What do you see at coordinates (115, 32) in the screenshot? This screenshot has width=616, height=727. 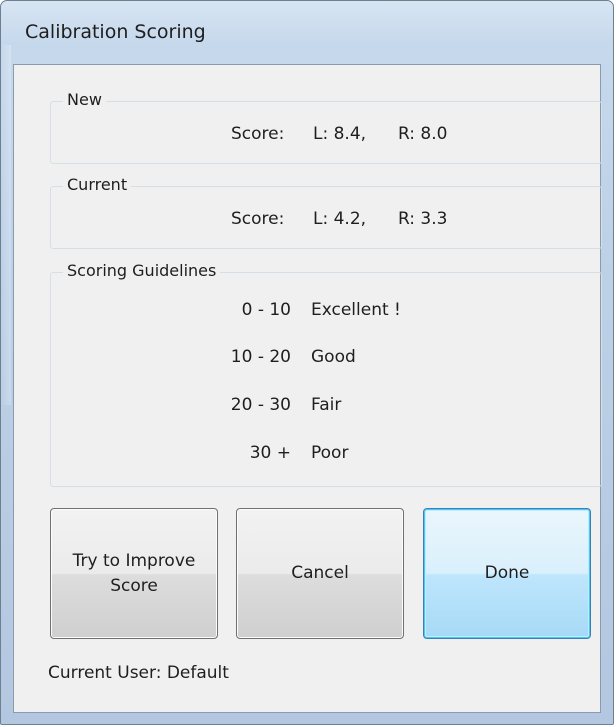 I see `window-title: Calibration Scoring` at bounding box center [115, 32].